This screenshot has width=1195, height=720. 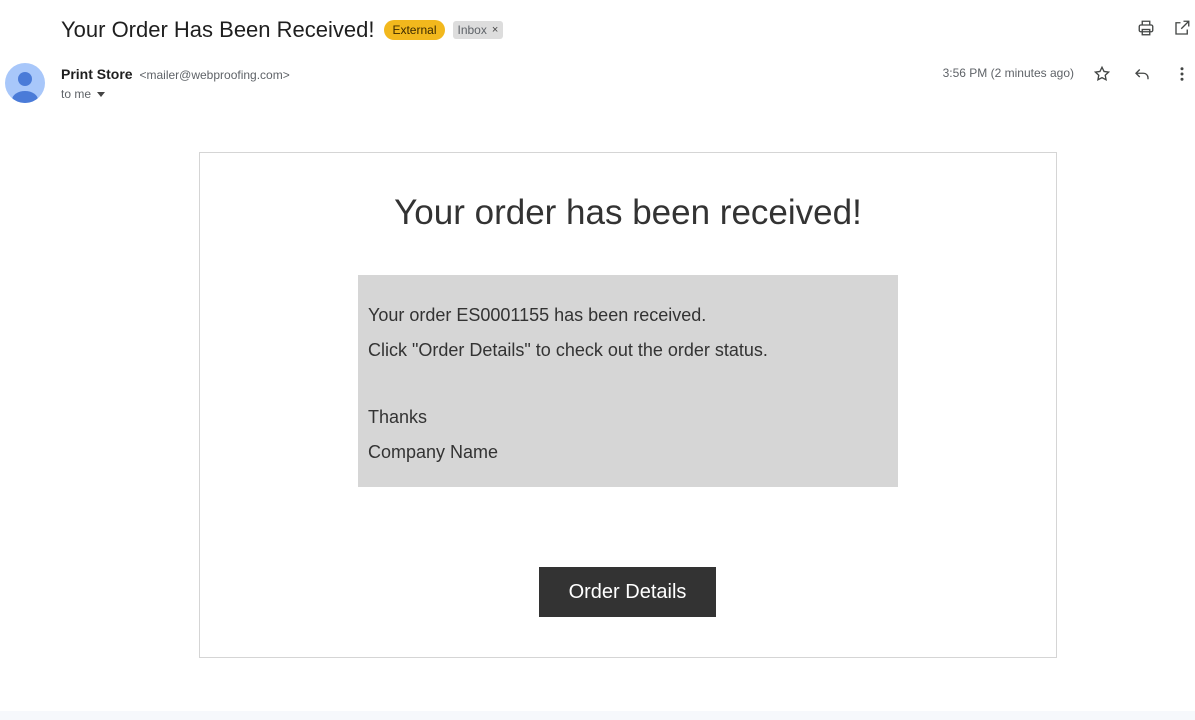 What do you see at coordinates (1146, 28) in the screenshot?
I see `print-icon` at bounding box center [1146, 28].